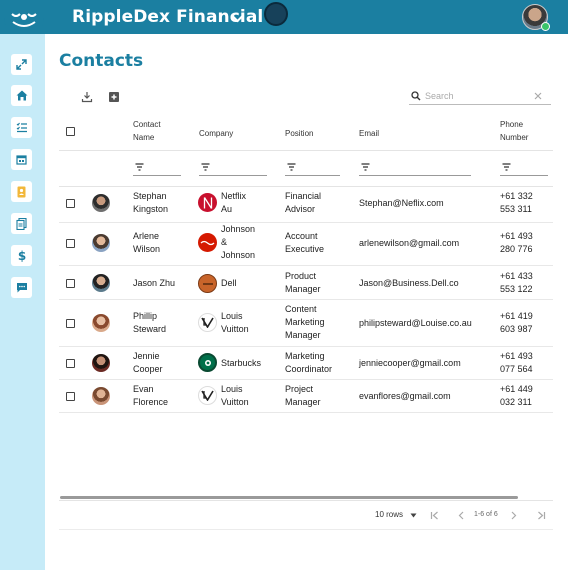  Describe the element at coordinates (241, 363) in the screenshot. I see `company-name: Starbucks` at that location.